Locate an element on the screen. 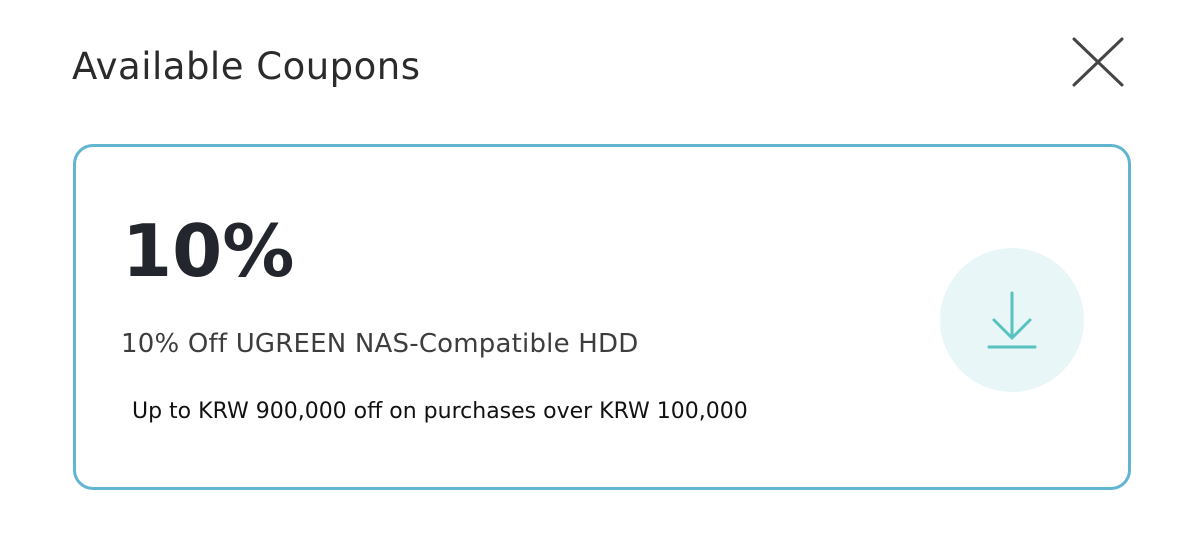  close-icon is located at coordinates (1098, 62).